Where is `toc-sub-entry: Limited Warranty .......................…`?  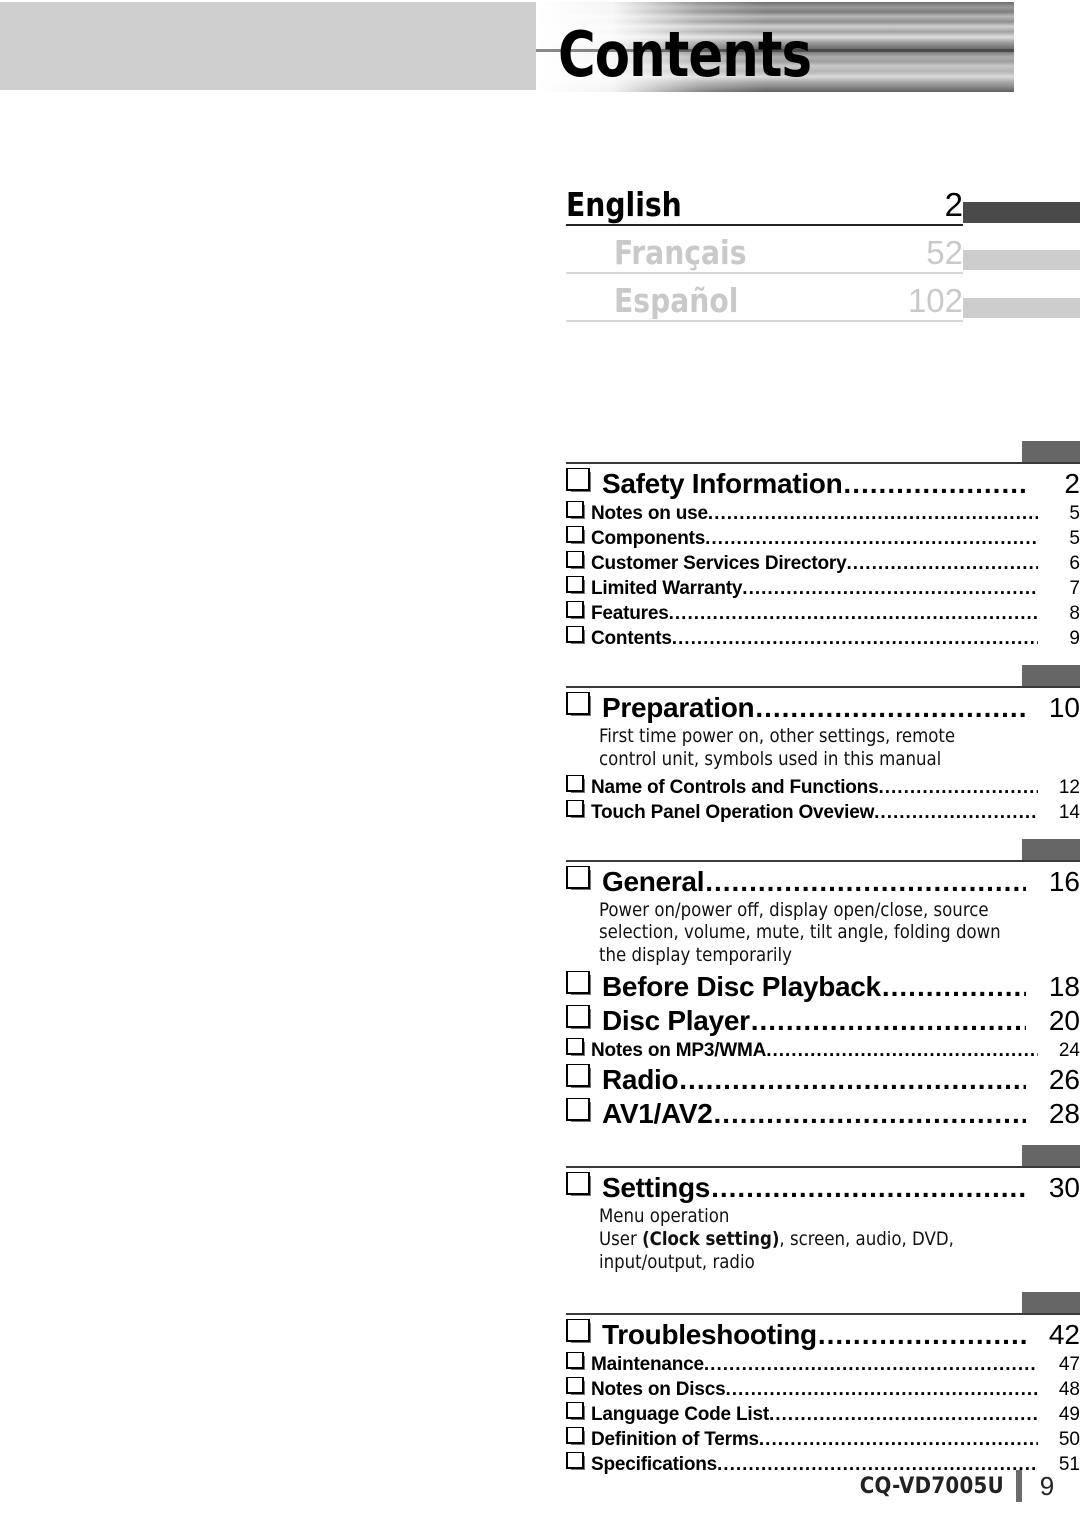
toc-sub-entry: Limited Warranty .......................… is located at coordinates (823, 588).